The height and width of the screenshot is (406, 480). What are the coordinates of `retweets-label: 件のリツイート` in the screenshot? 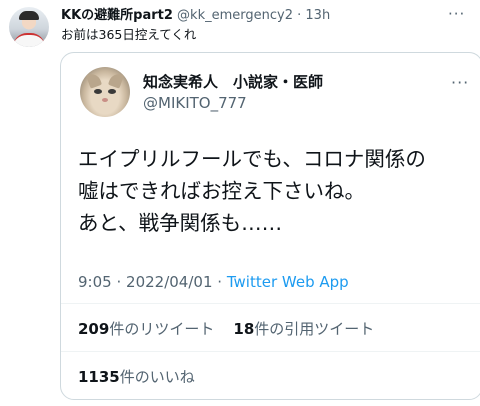 It's located at (162, 329).